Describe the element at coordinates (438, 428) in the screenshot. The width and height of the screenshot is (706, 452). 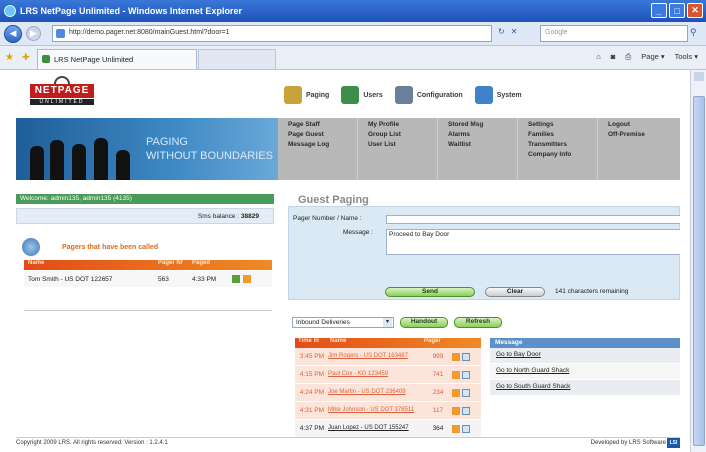
I see `row-pager: 364` at that location.